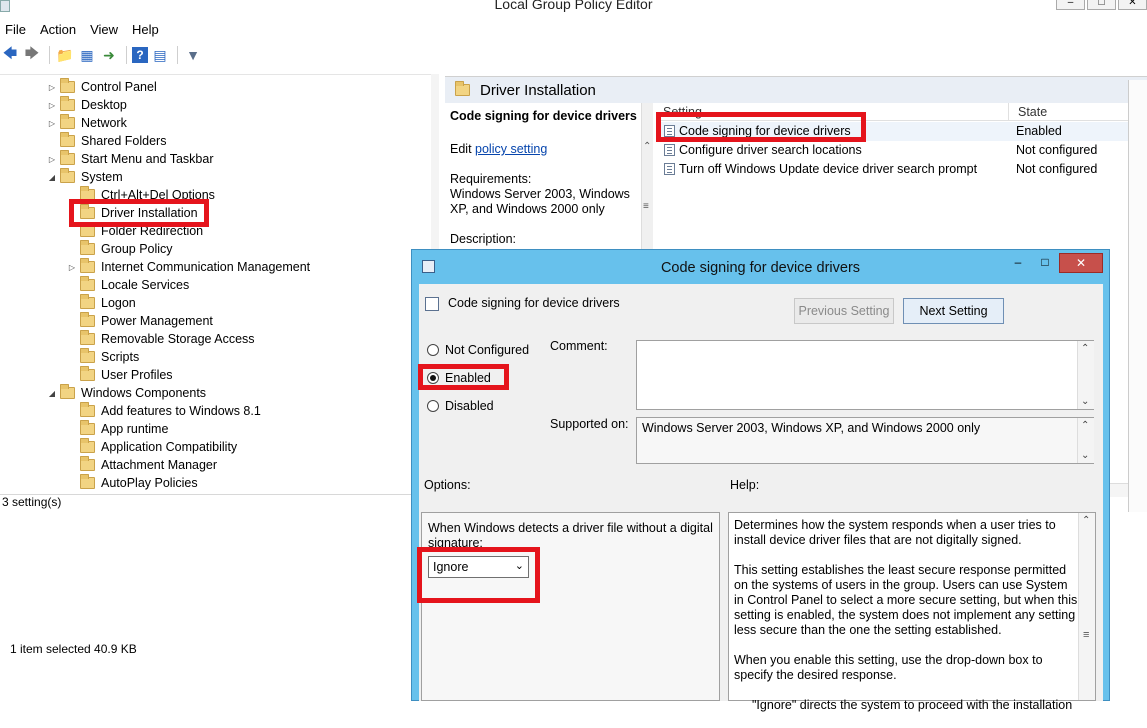  I want to click on tree-item: Add features to Windows 8.1, so click(164, 411).